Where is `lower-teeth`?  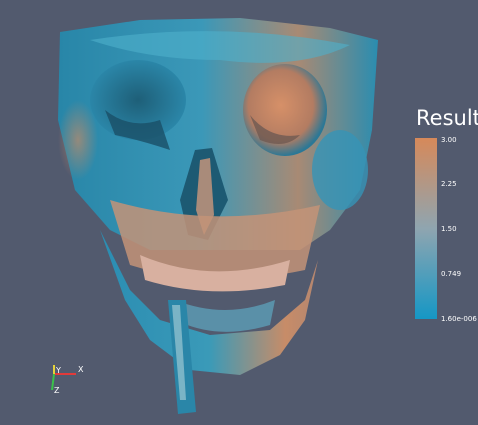 lower-teeth is located at coordinates (225, 316).